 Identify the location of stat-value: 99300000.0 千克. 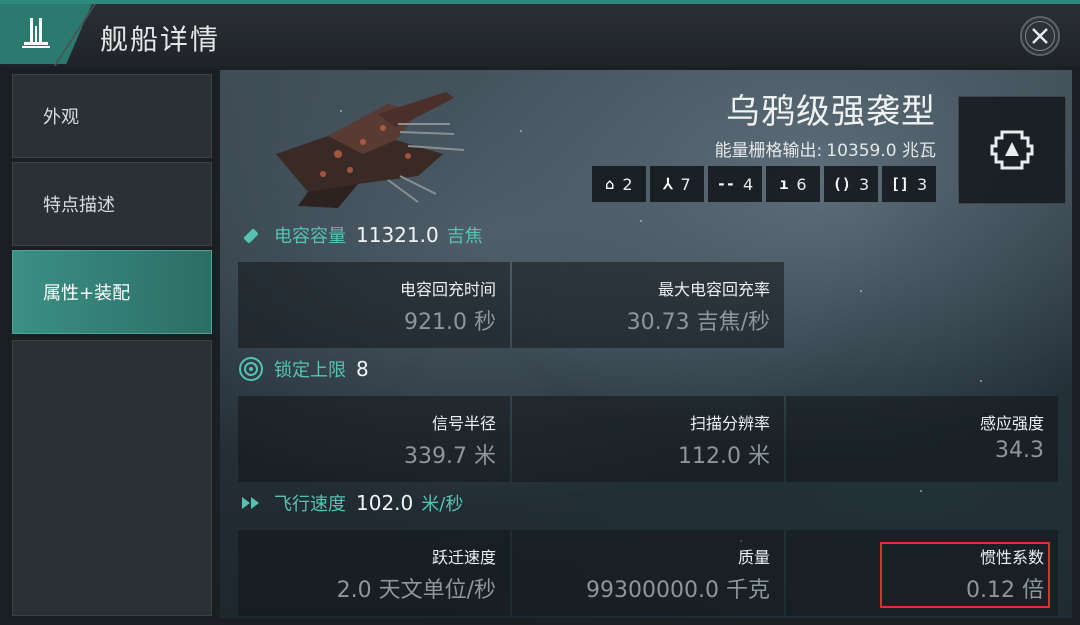
(678, 590).